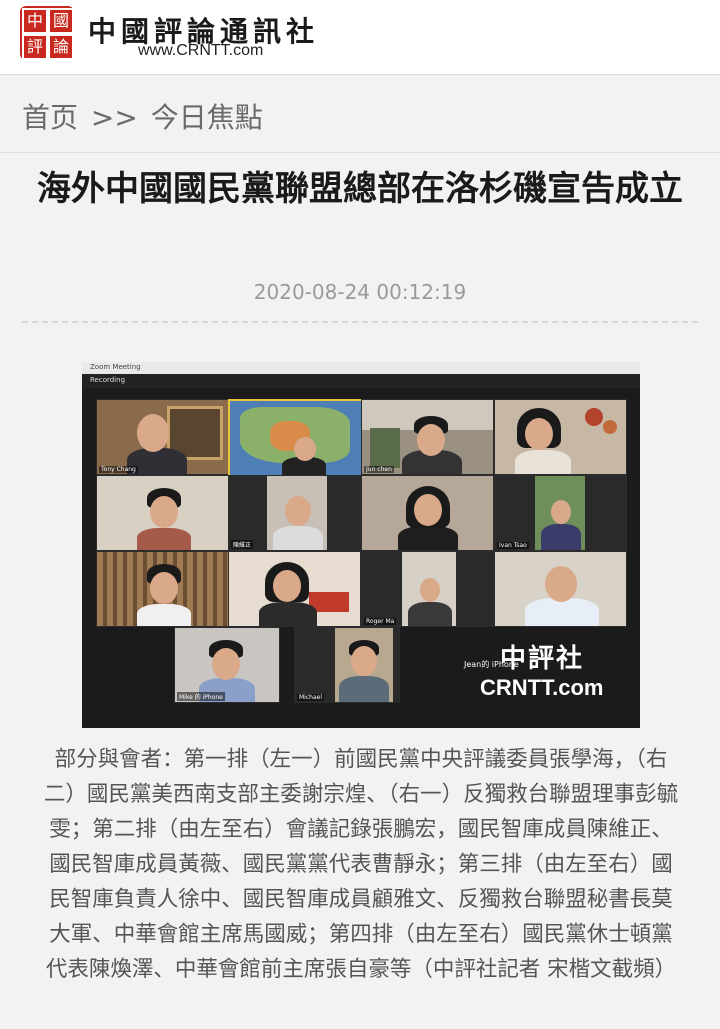  I want to click on header-divider, so click(360, 152).